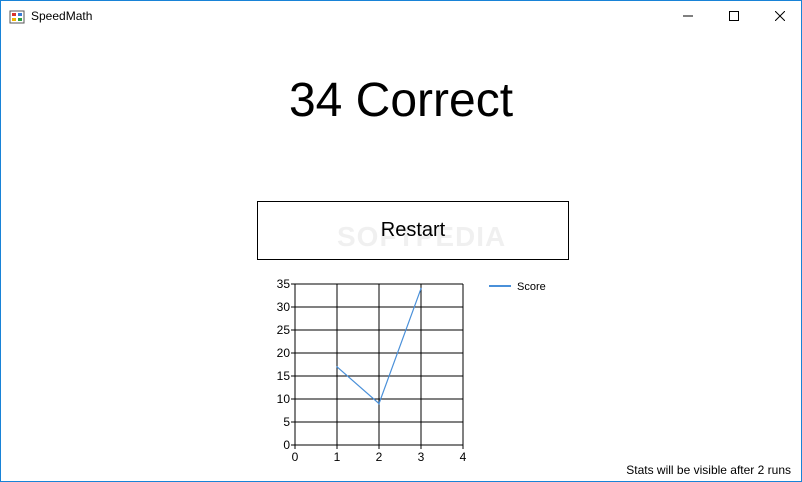 The image size is (802, 482). What do you see at coordinates (284, 399) in the screenshot?
I see `y-tick-label: 10` at bounding box center [284, 399].